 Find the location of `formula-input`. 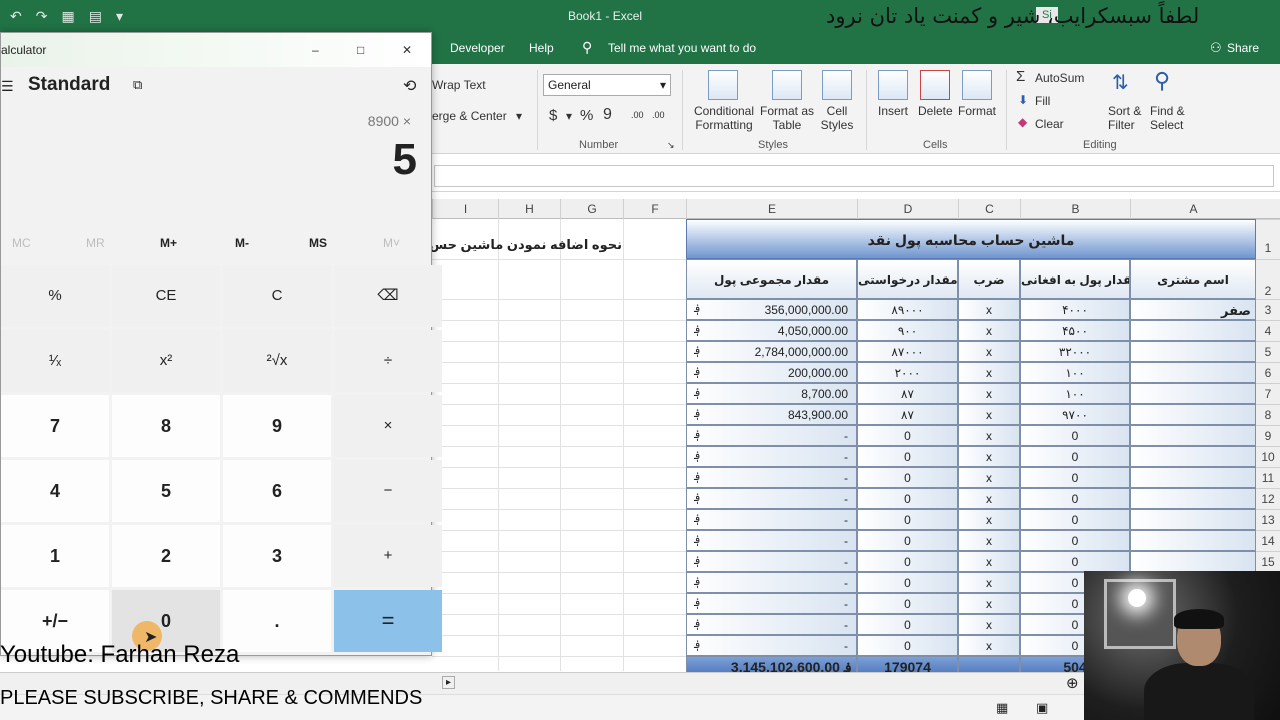

formula-input is located at coordinates (854, 176).